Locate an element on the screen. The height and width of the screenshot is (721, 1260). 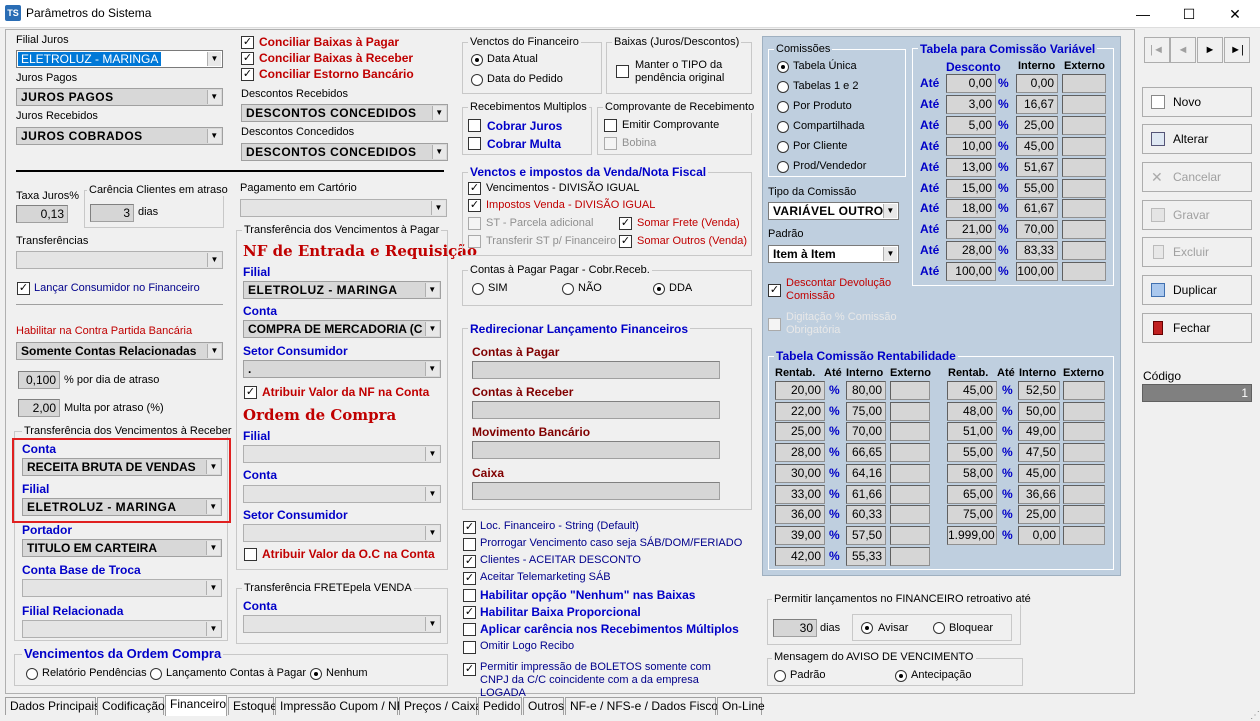
oc-conta-select: ▼ is located at coordinates (342, 494).